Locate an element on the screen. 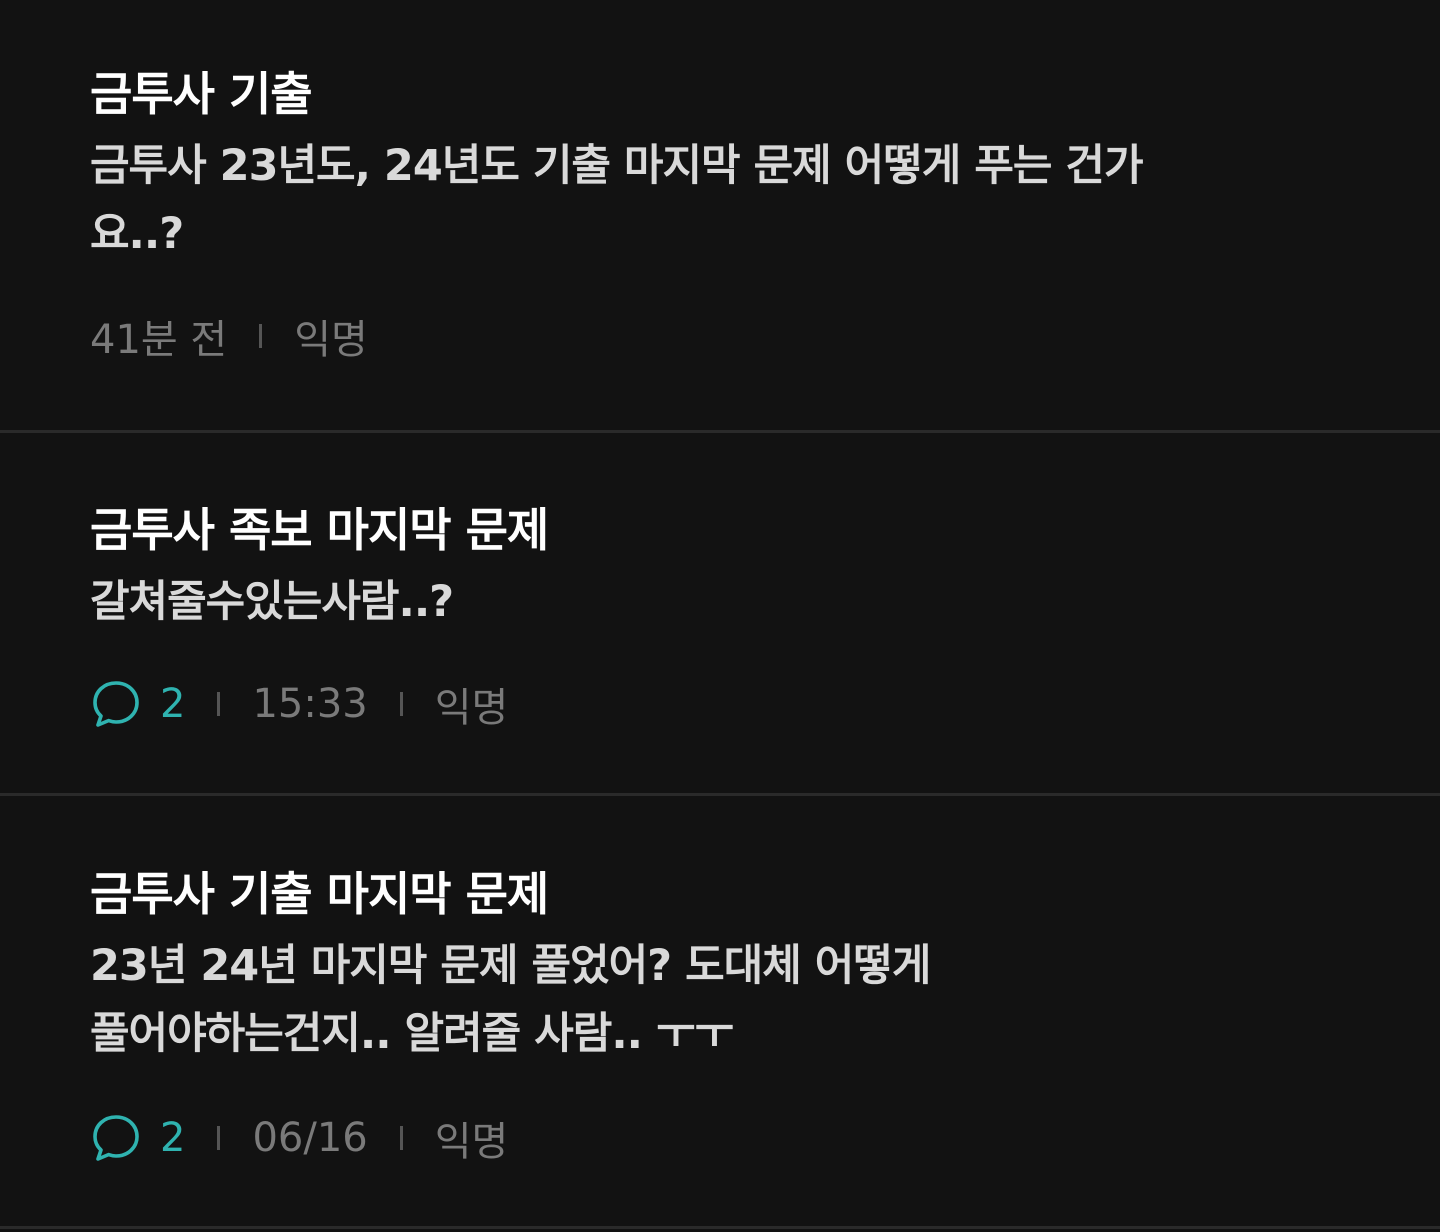  post-time: 06/16 is located at coordinates (310, 1138).